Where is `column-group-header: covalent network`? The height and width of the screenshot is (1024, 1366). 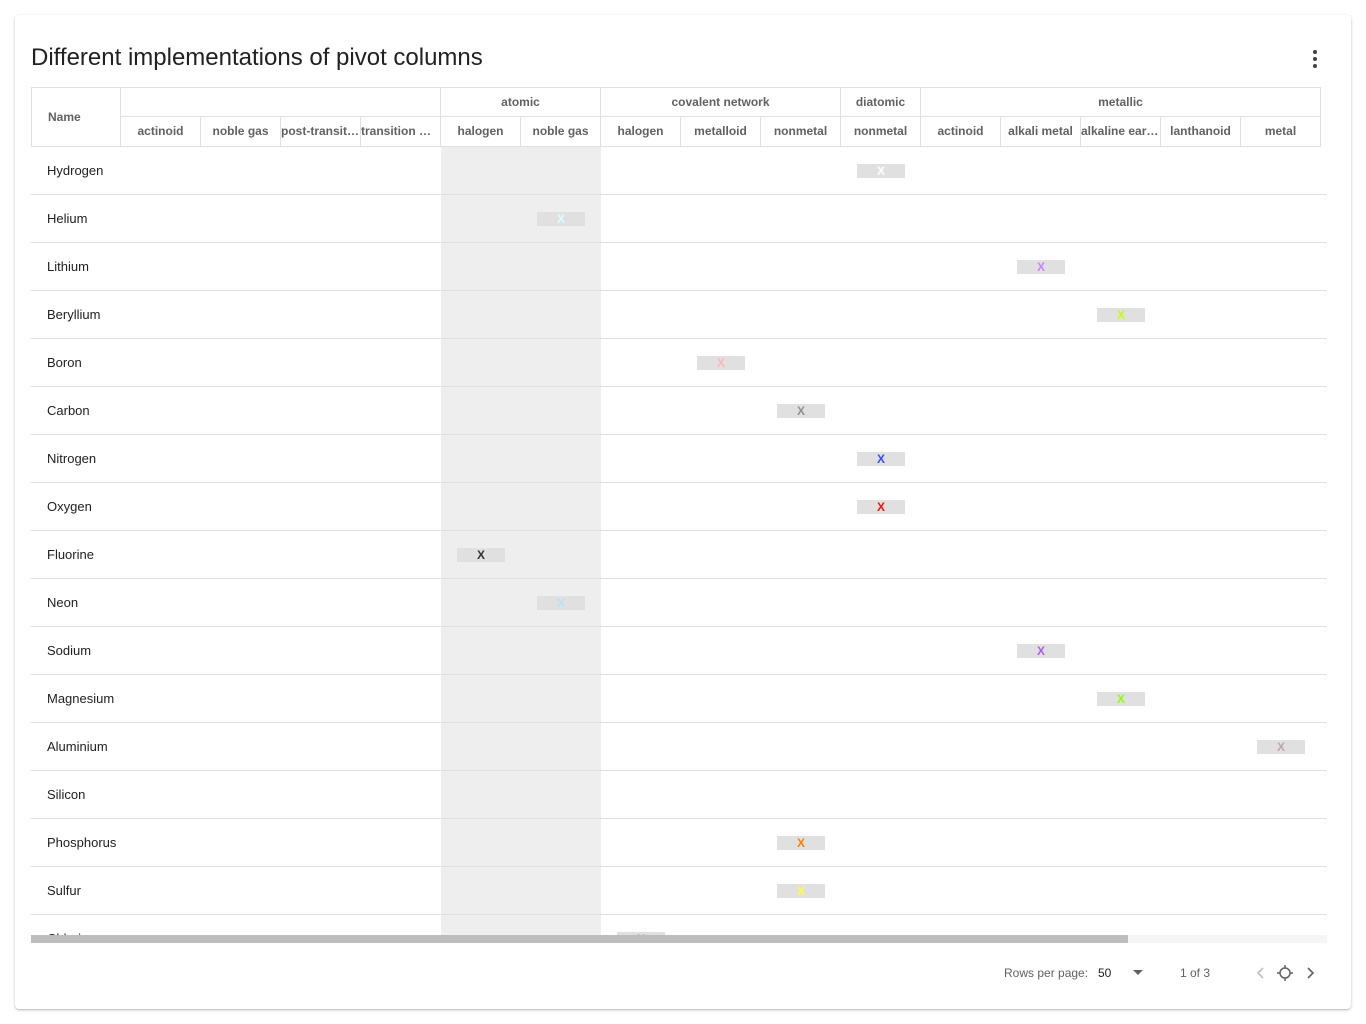
column-group-header: covalent network is located at coordinates (721, 102).